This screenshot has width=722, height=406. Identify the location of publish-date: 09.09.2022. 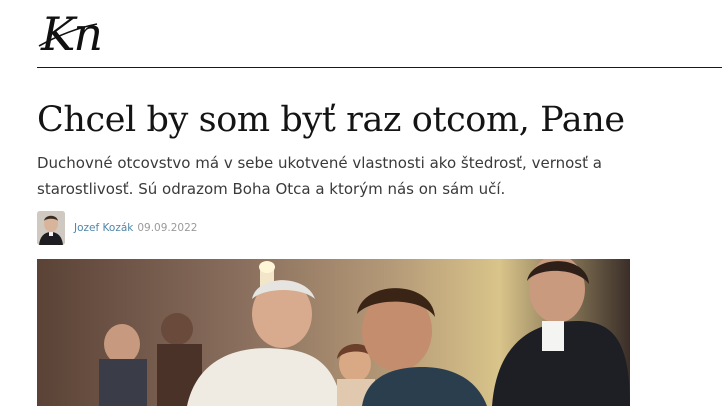
(167, 228).